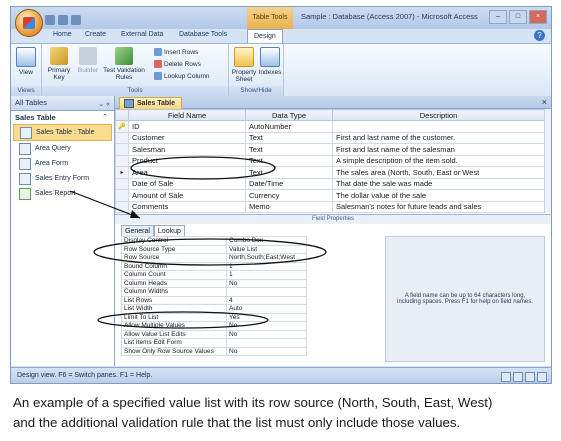 Image resolution: width=561 pixels, height=441 pixels. Describe the element at coordinates (59, 64) in the screenshot. I see `primary-key-button: Primary Key` at that location.